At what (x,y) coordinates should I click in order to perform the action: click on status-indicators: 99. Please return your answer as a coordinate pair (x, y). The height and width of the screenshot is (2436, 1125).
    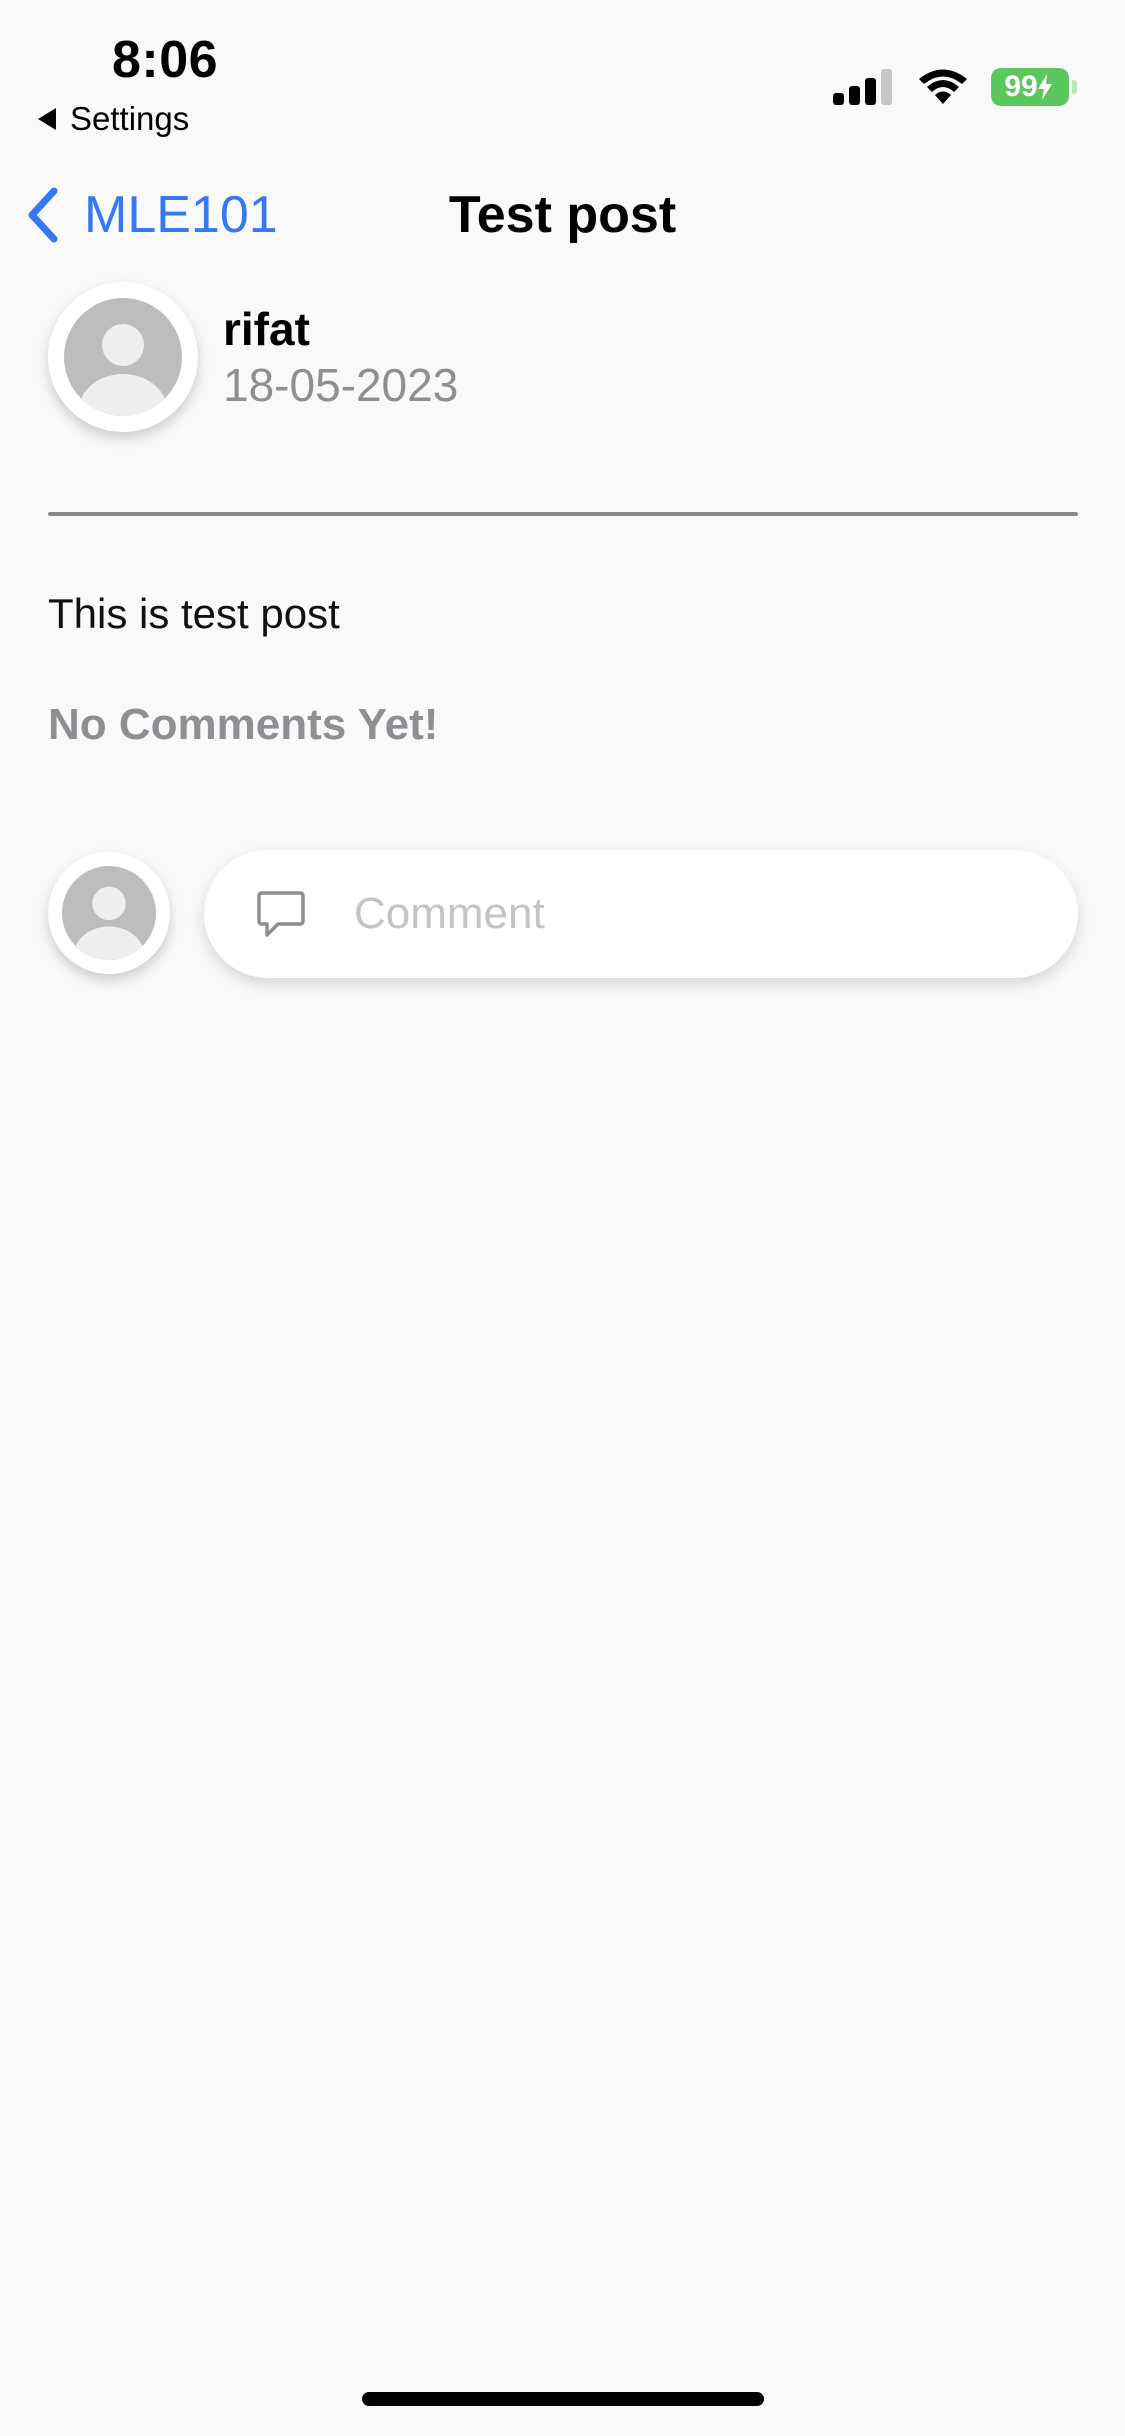
    Looking at the image, I should click on (955, 87).